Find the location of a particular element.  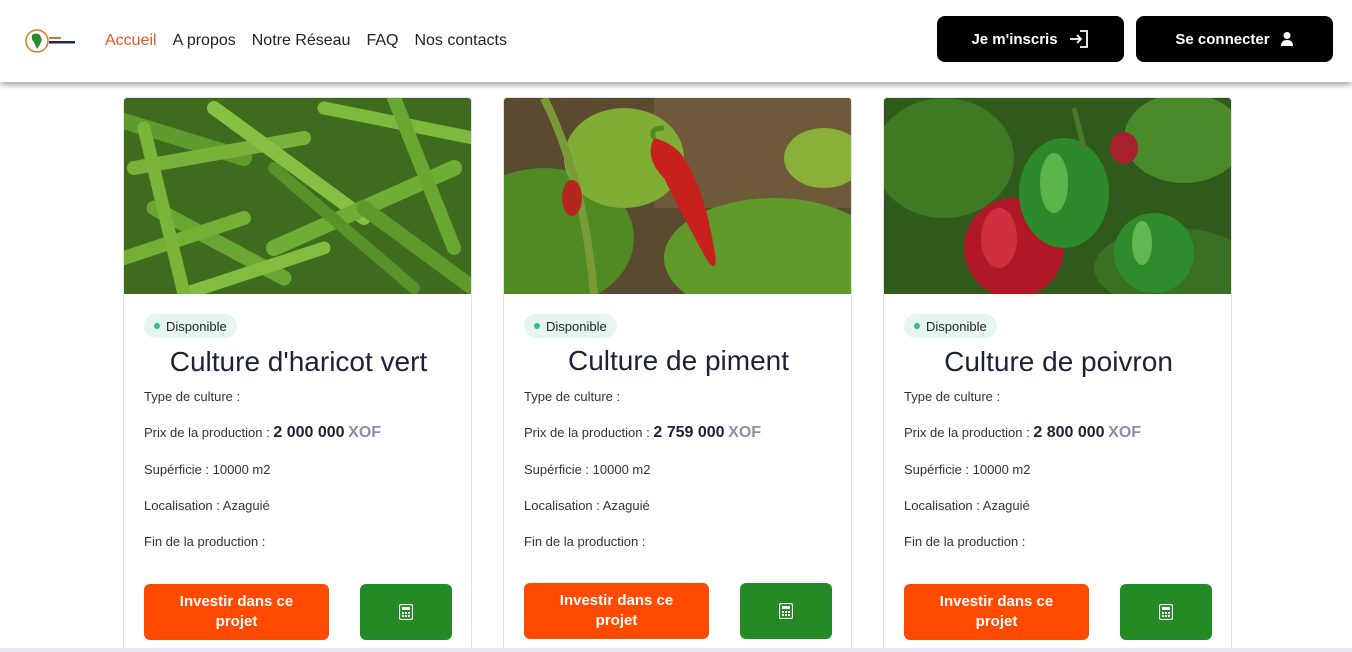

price-value: 2 000 000 is located at coordinates (309, 432).